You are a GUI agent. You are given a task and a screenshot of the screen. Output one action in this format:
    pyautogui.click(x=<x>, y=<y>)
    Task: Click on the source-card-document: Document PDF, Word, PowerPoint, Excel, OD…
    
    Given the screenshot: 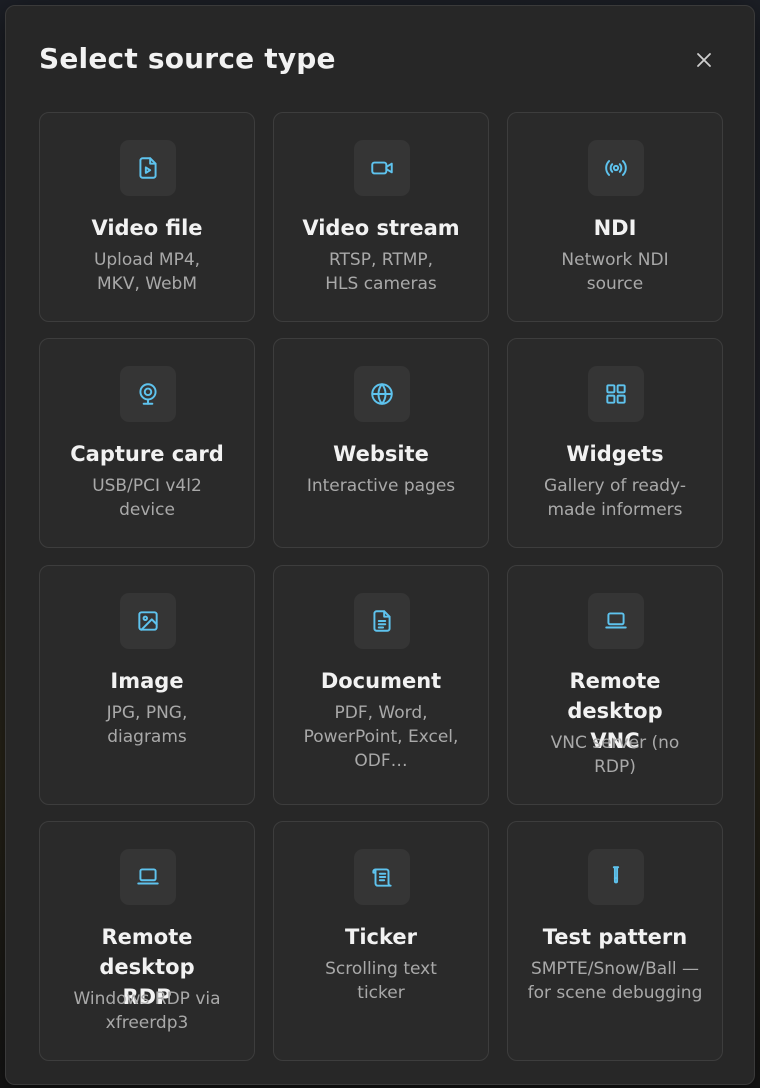 What is the action you would take?
    pyautogui.click(x=381, y=685)
    